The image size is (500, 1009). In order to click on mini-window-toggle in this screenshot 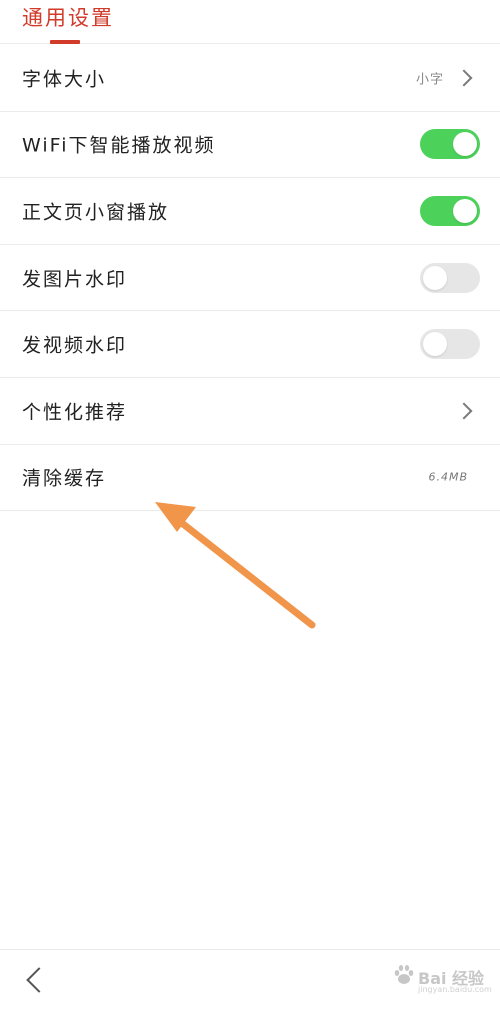, I will do `click(450, 210)`.